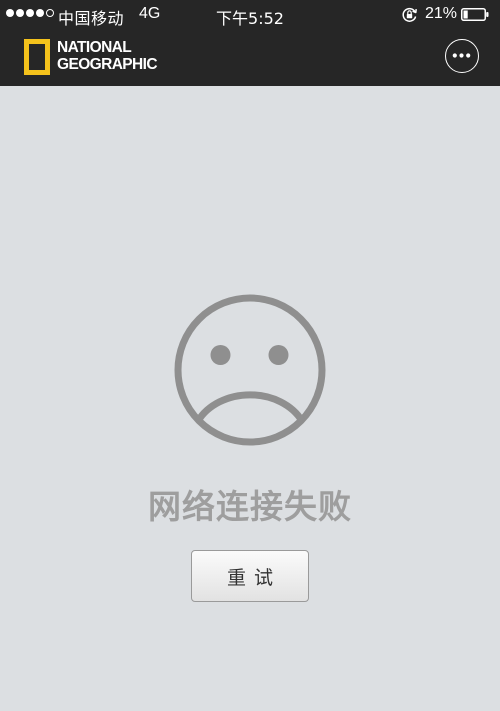 The image size is (500, 711). I want to click on status-bar: 中国移动 4G 下午5:52 21%, so click(250, 15).